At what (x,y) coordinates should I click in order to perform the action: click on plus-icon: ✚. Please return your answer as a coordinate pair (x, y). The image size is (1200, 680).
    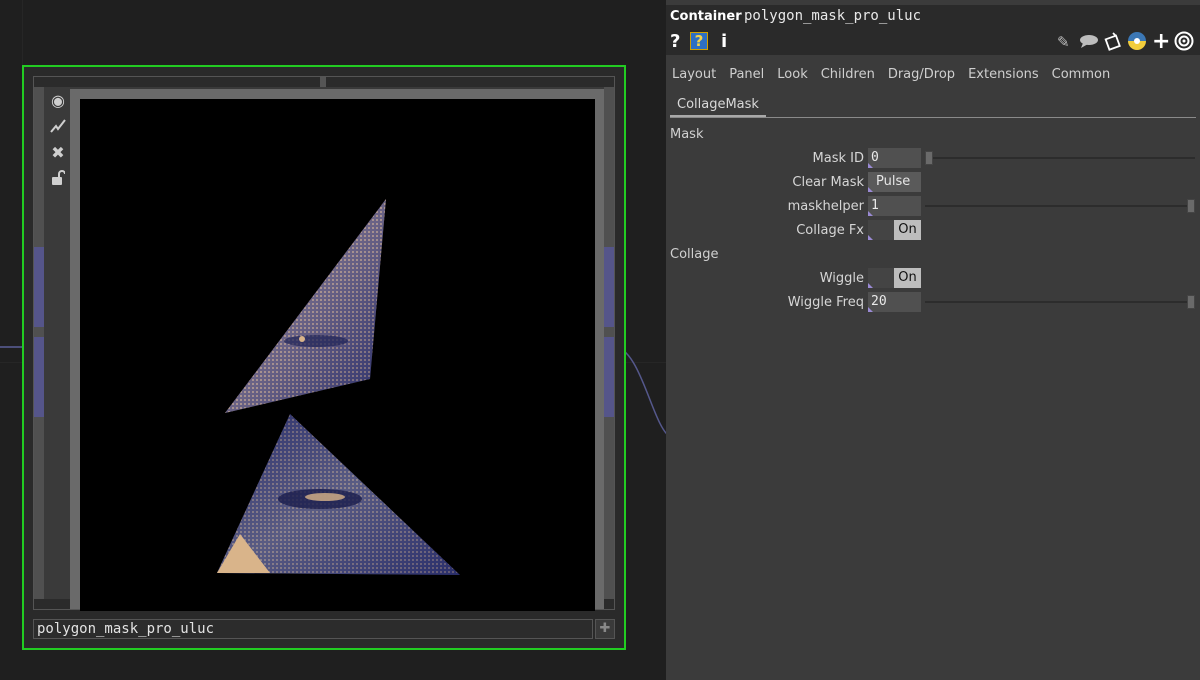
    Looking at the image, I should click on (605, 629).